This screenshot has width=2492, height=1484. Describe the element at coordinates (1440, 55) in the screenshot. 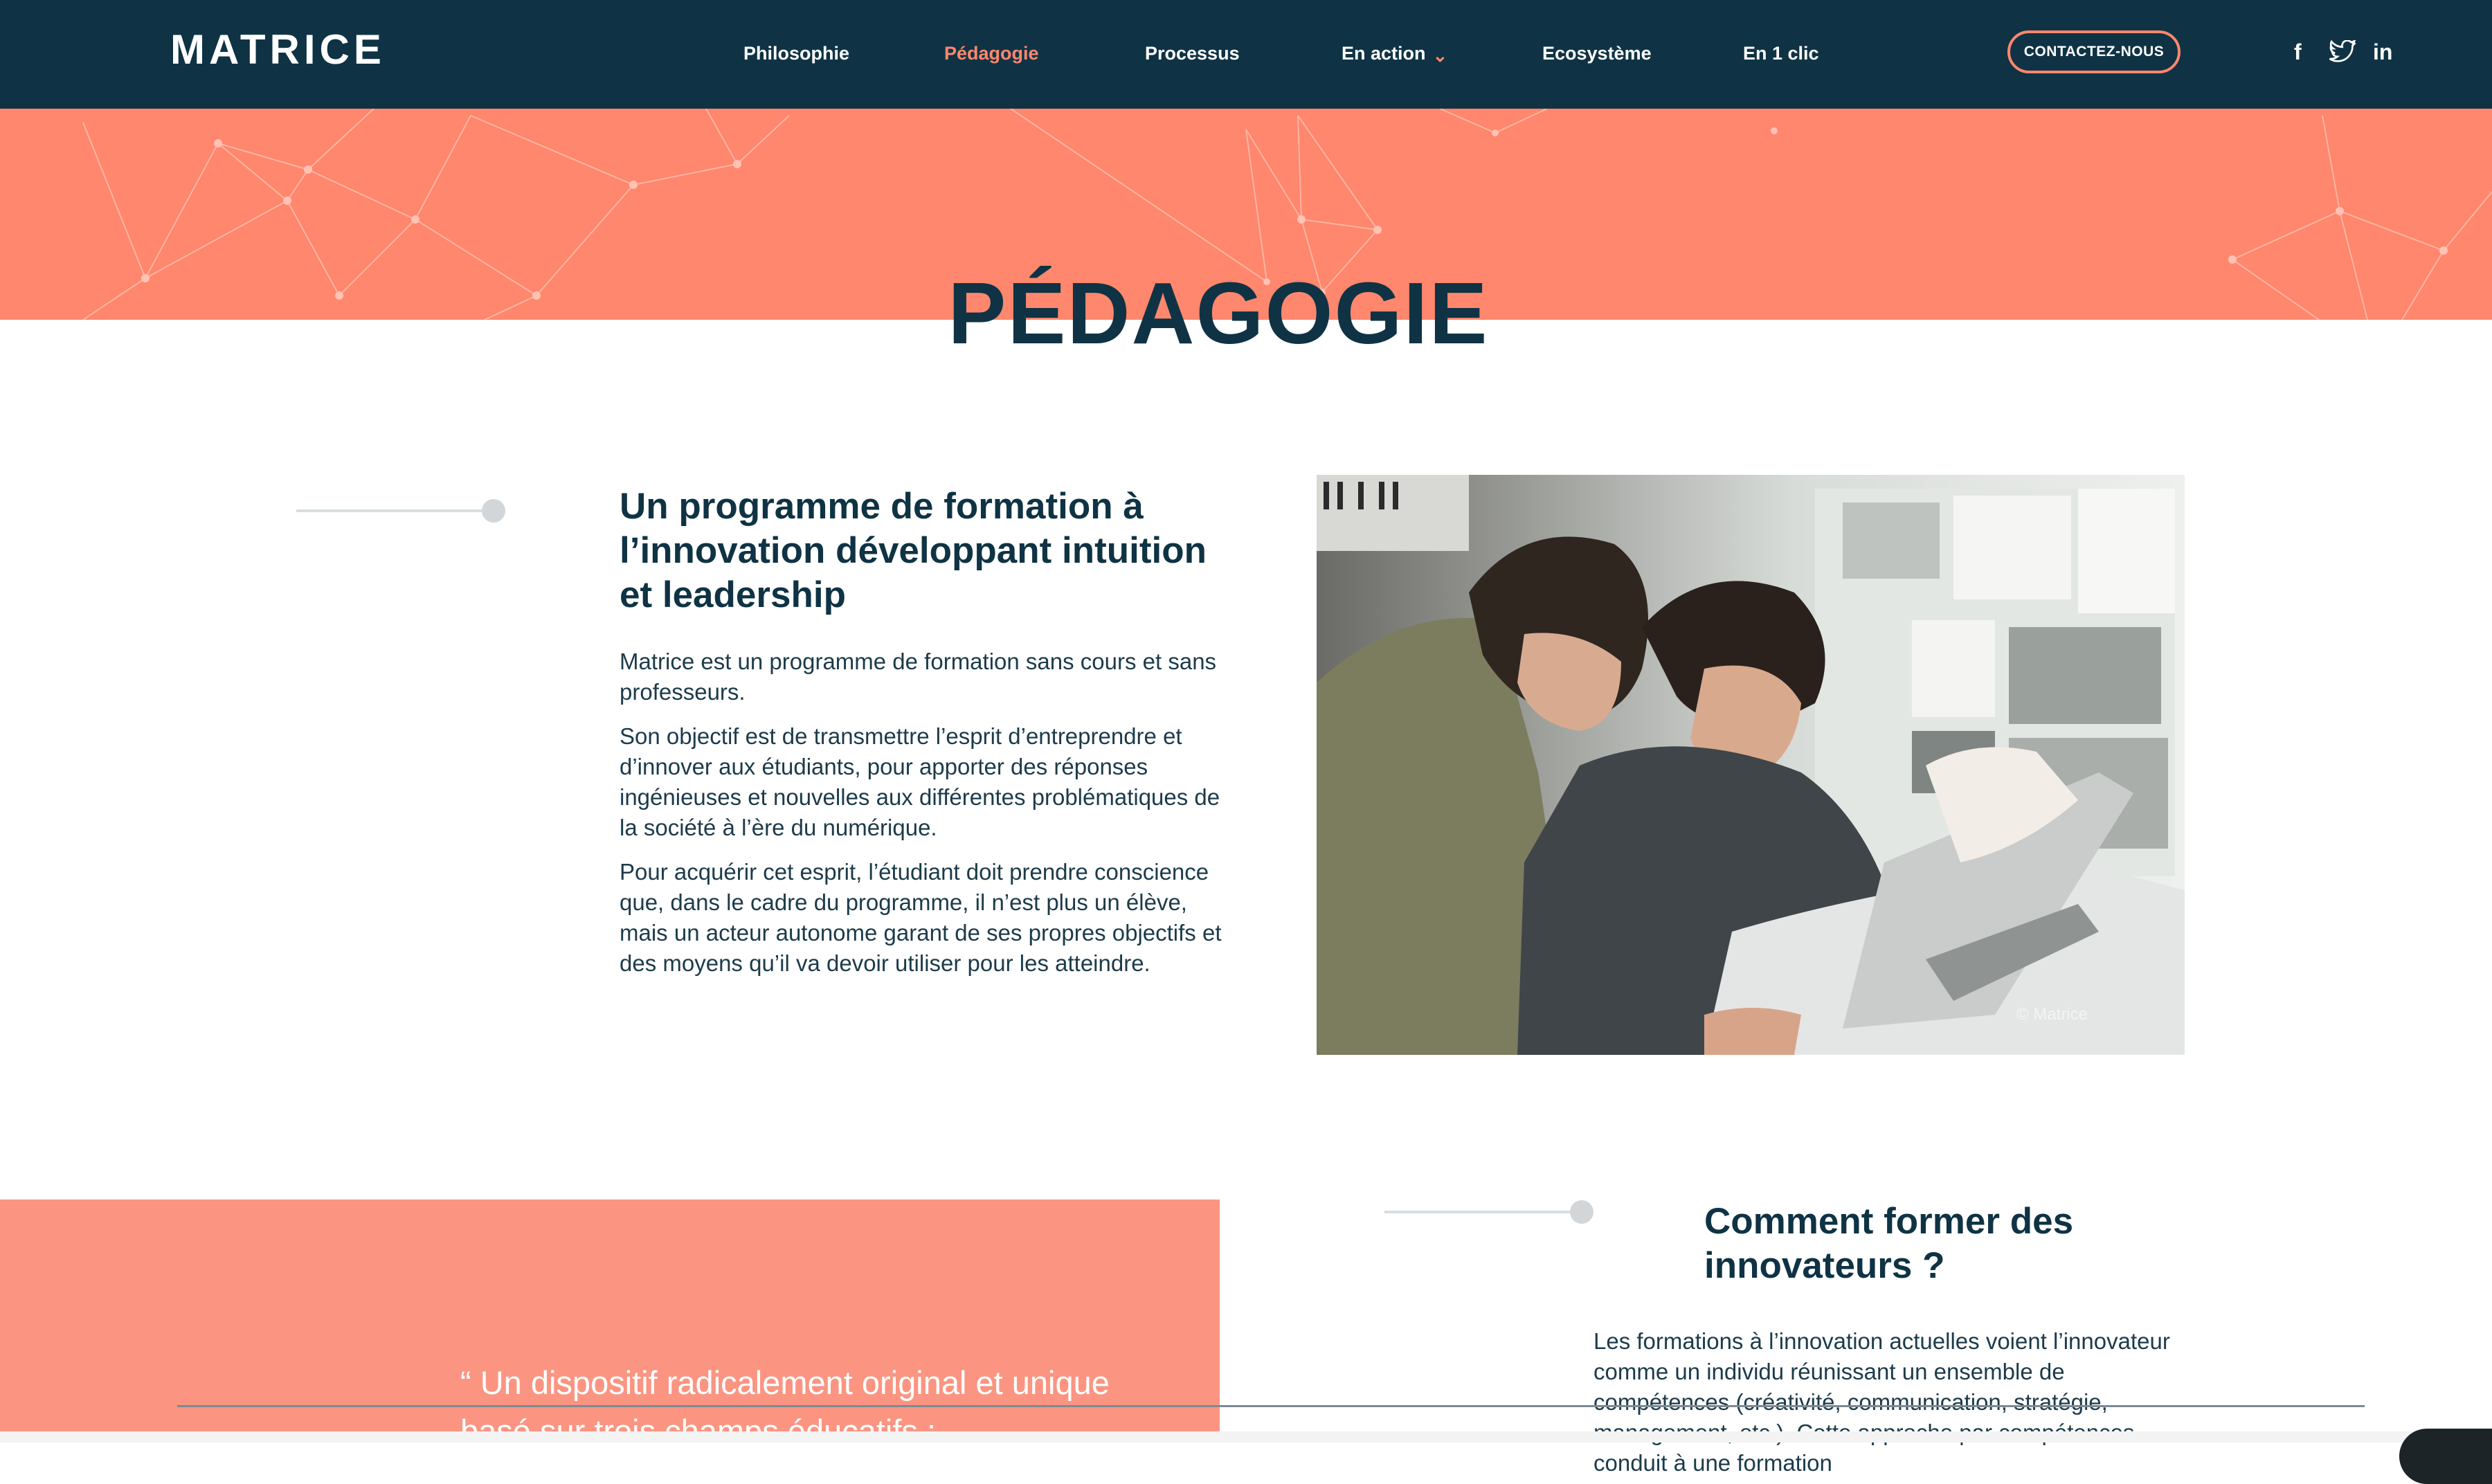

I see `chevron-down-icon: ⌄` at that location.